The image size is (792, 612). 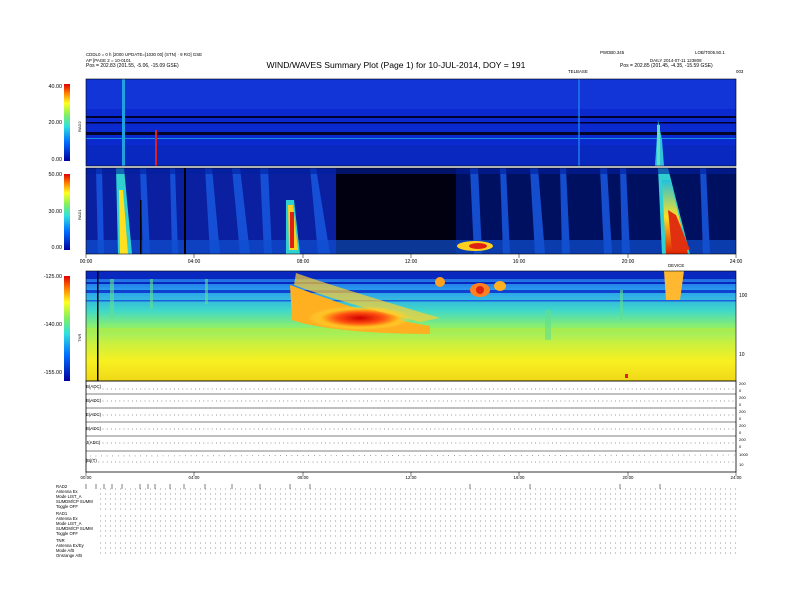 I want to click on trace5-right-bottom: 0, so click(x=740, y=446).